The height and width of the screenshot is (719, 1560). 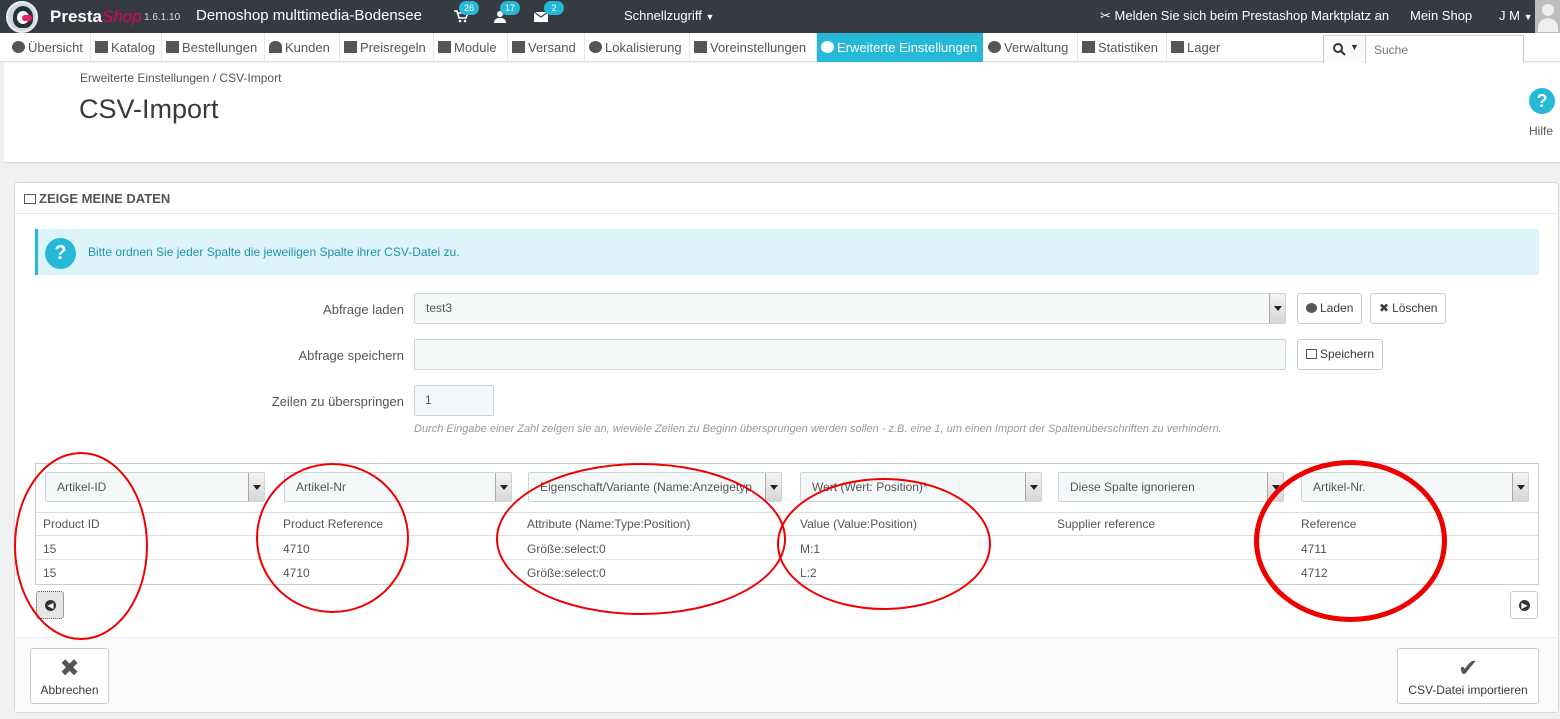 I want to click on panel-footer, so click(x=786, y=675).